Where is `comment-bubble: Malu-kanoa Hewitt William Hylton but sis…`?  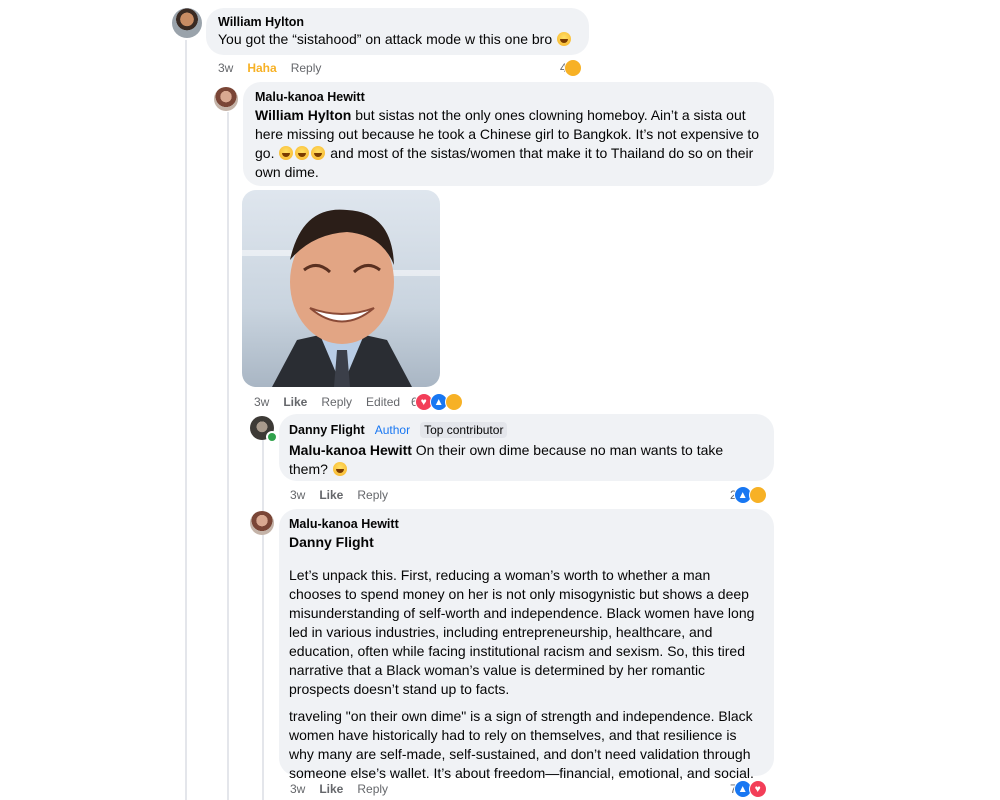 comment-bubble: Malu-kanoa Hewitt William Hylton but sis… is located at coordinates (508, 134).